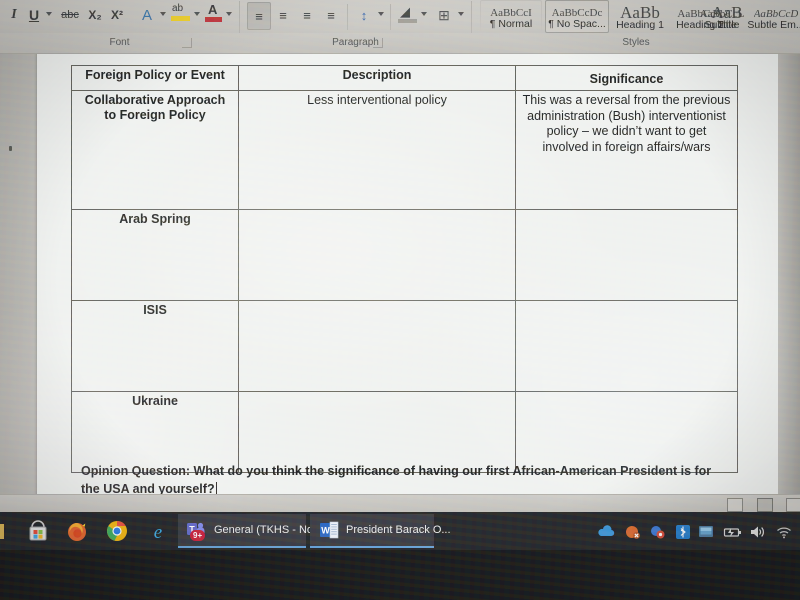 The height and width of the screenshot is (600, 800). Describe the element at coordinates (163, 14) in the screenshot. I see `text-effects-dropdown-caret` at that location.